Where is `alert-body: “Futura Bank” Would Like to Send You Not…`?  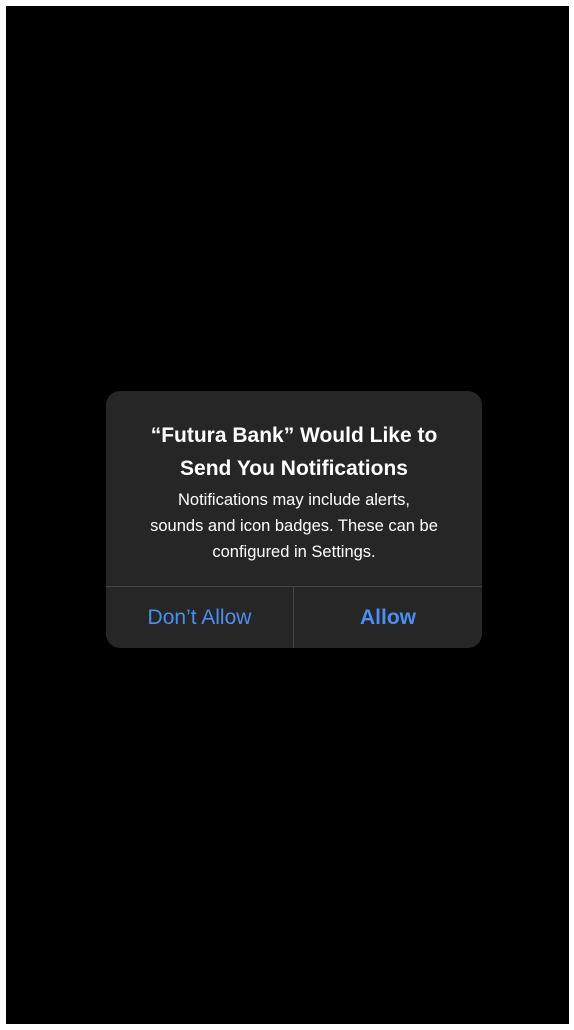 alert-body: “Futura Bank” Would Like to Send You Not… is located at coordinates (294, 488).